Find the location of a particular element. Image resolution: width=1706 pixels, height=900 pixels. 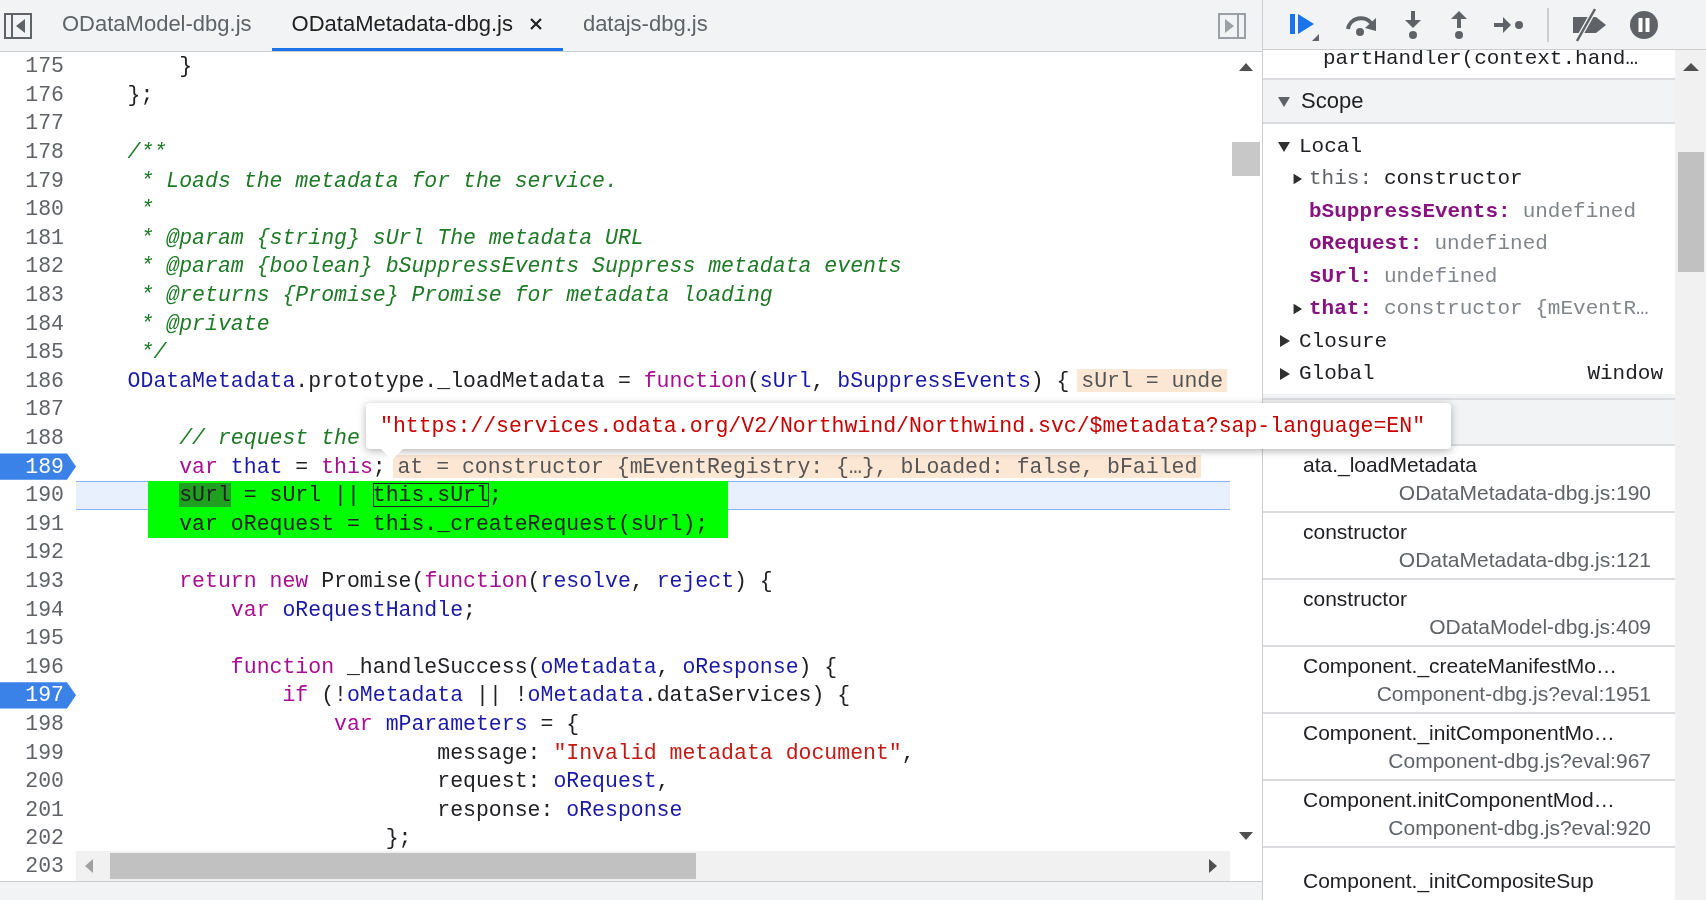

variable-value: constructor is located at coordinates (1453, 179).